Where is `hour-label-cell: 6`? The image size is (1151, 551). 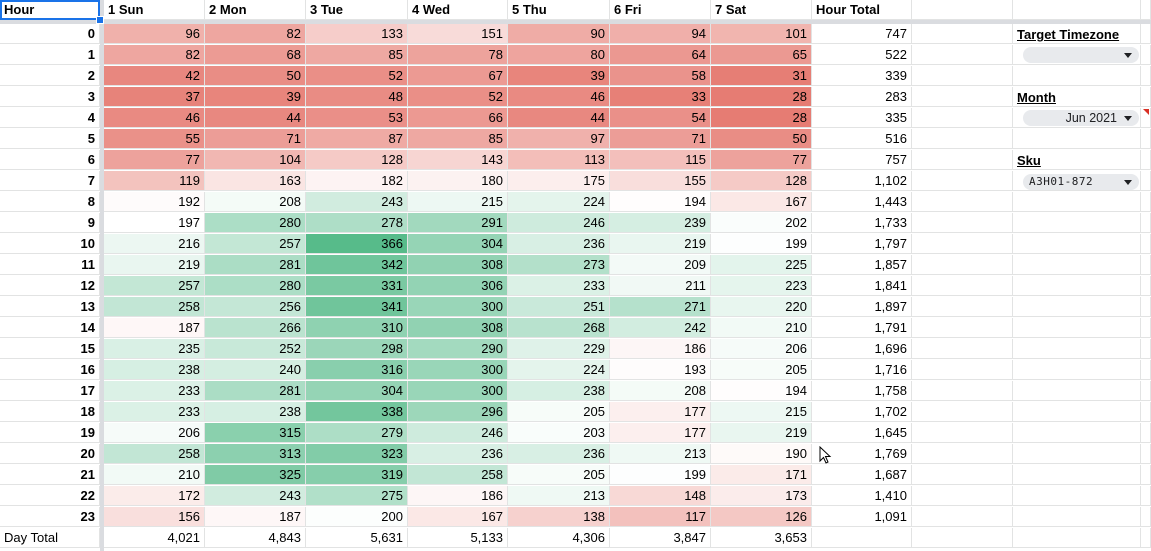
hour-label-cell: 6 is located at coordinates (50, 160).